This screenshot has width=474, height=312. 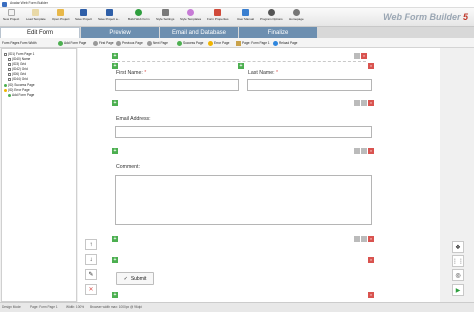 What do you see at coordinates (271, 17) in the screenshot?
I see `program-options-button: Program Options` at bounding box center [271, 17].